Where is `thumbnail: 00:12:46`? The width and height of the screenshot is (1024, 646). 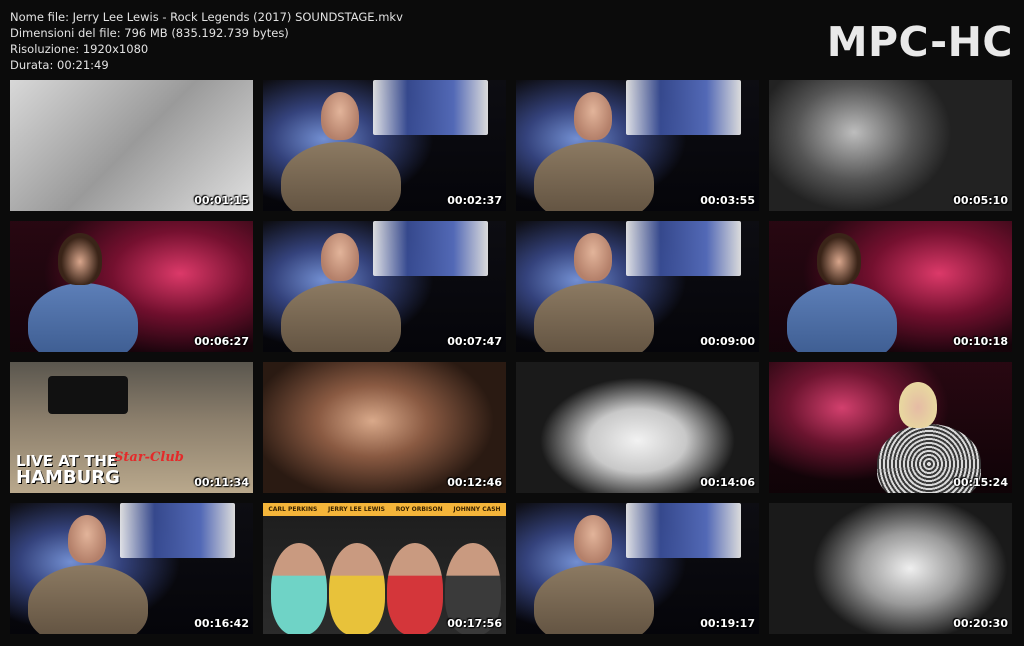
thumbnail: 00:12:46 is located at coordinates (384, 427).